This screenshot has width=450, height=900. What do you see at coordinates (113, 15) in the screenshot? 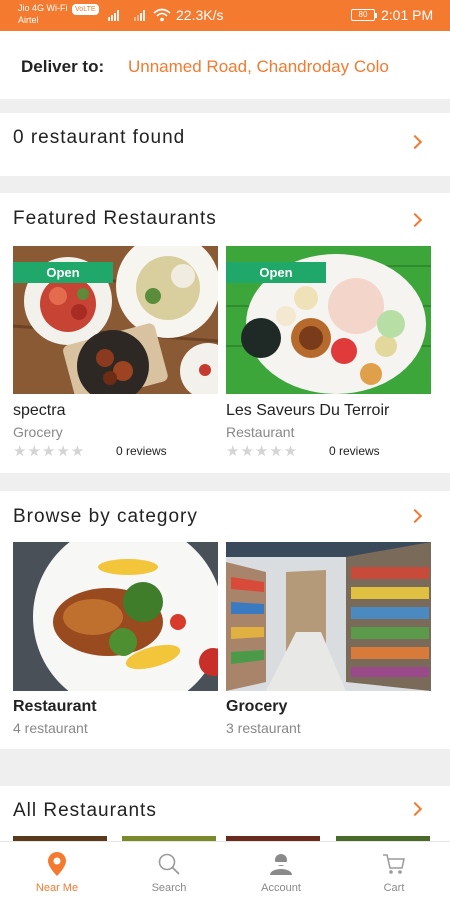
I see `signal-icon` at bounding box center [113, 15].